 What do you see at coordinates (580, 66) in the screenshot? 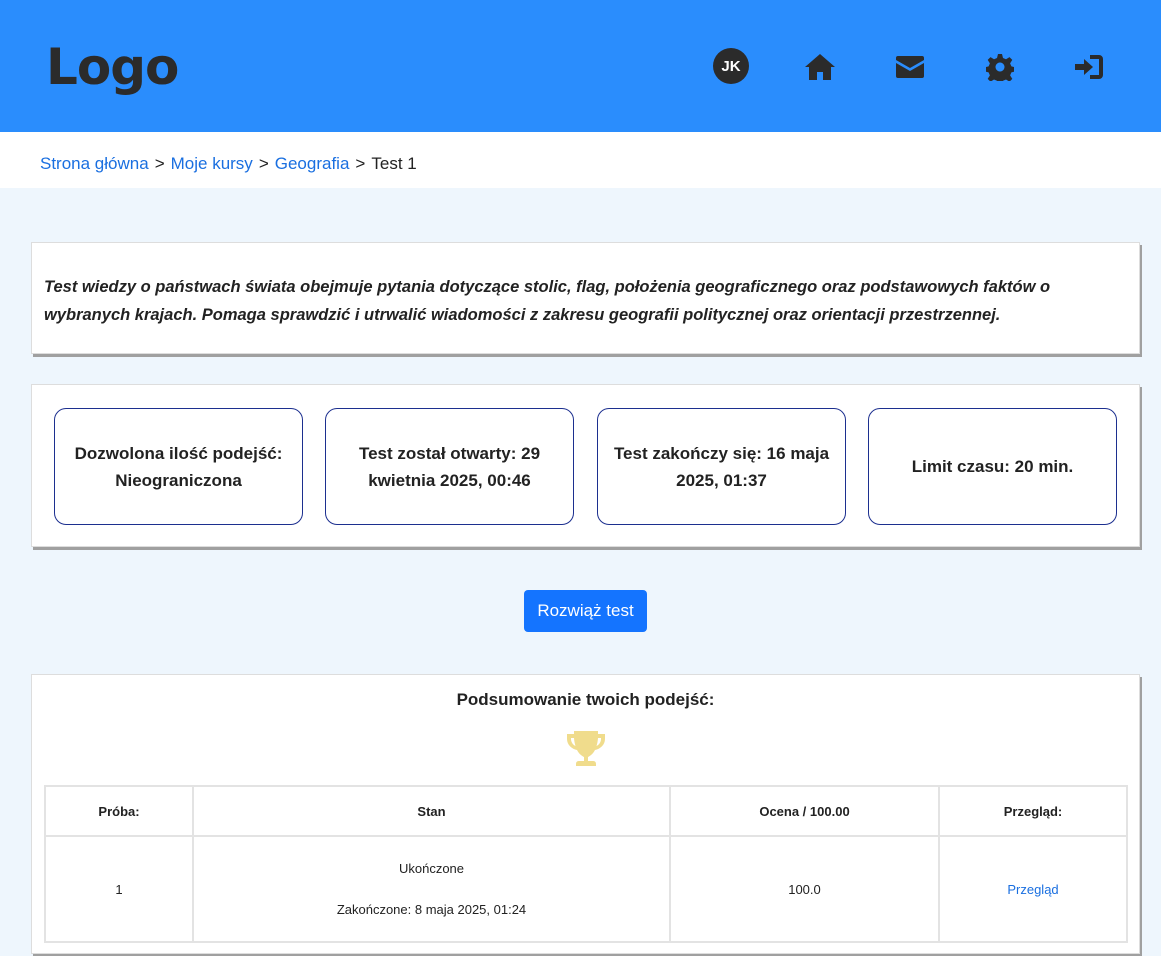
I see `top-navbar: Logo JK` at bounding box center [580, 66].